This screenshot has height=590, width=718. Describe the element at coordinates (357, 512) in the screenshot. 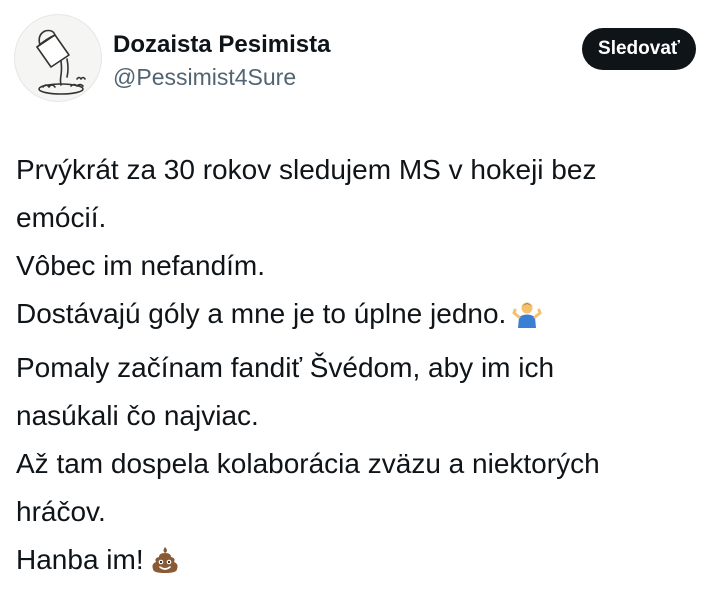

I see `tweet-line: hráčov.` at that location.